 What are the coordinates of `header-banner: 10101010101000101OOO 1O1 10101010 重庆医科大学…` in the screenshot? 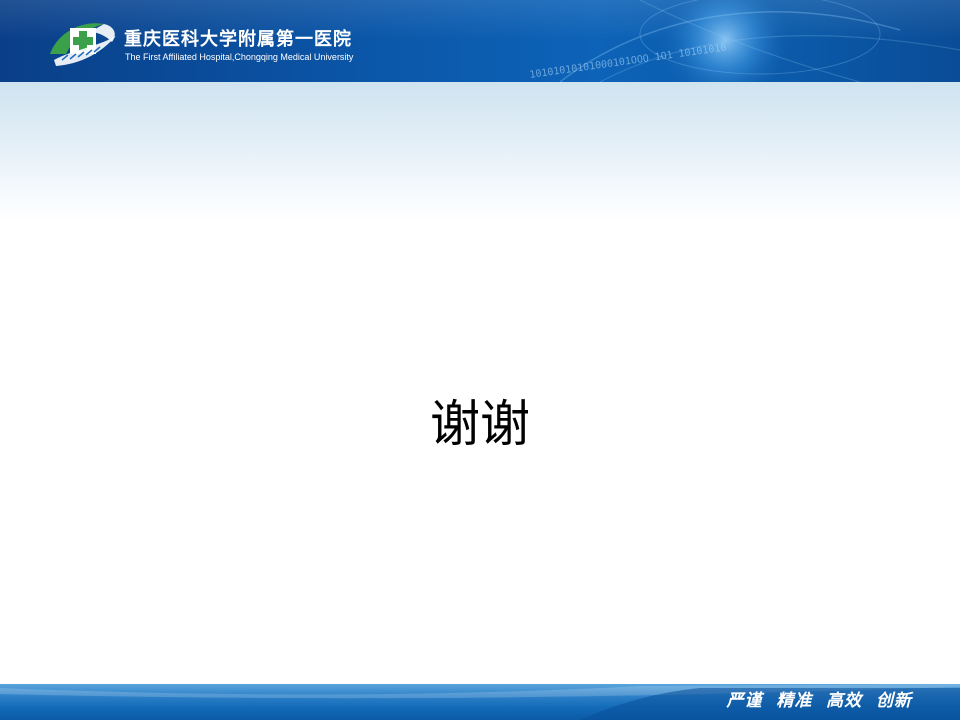 It's located at (480, 41).